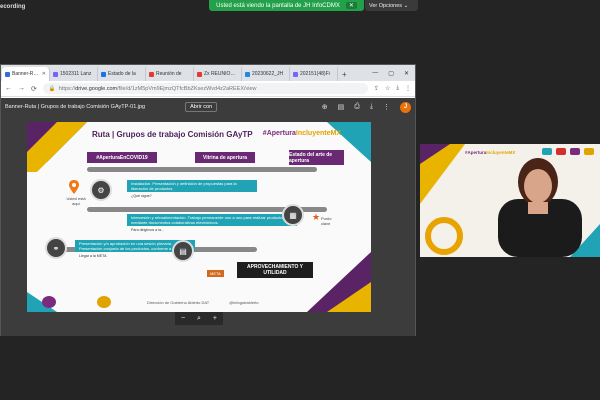  Describe the element at coordinates (101, 190) in the screenshot. I see `gear-icon: ⚙` at that location.